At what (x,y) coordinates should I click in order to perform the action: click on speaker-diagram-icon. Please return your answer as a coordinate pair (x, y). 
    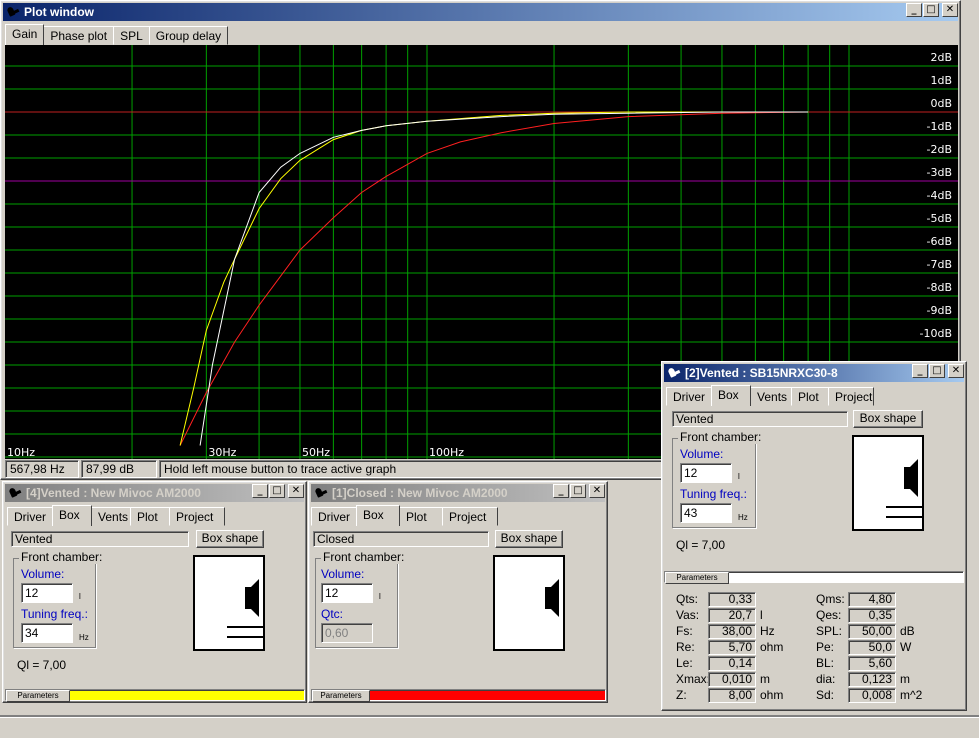
    Looking at the image, I should click on (552, 598).